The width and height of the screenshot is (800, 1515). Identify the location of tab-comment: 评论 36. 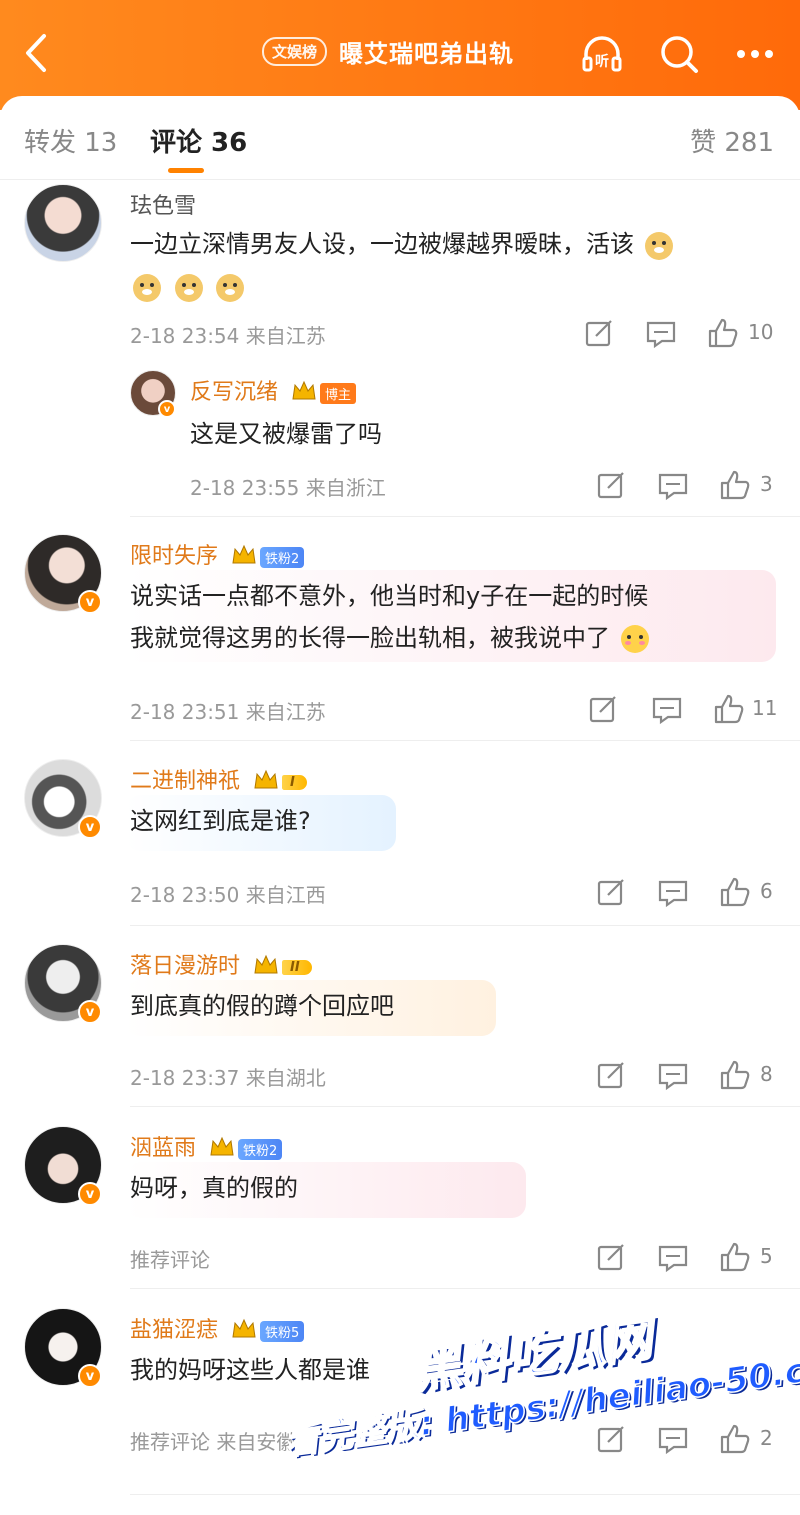
(198, 140).